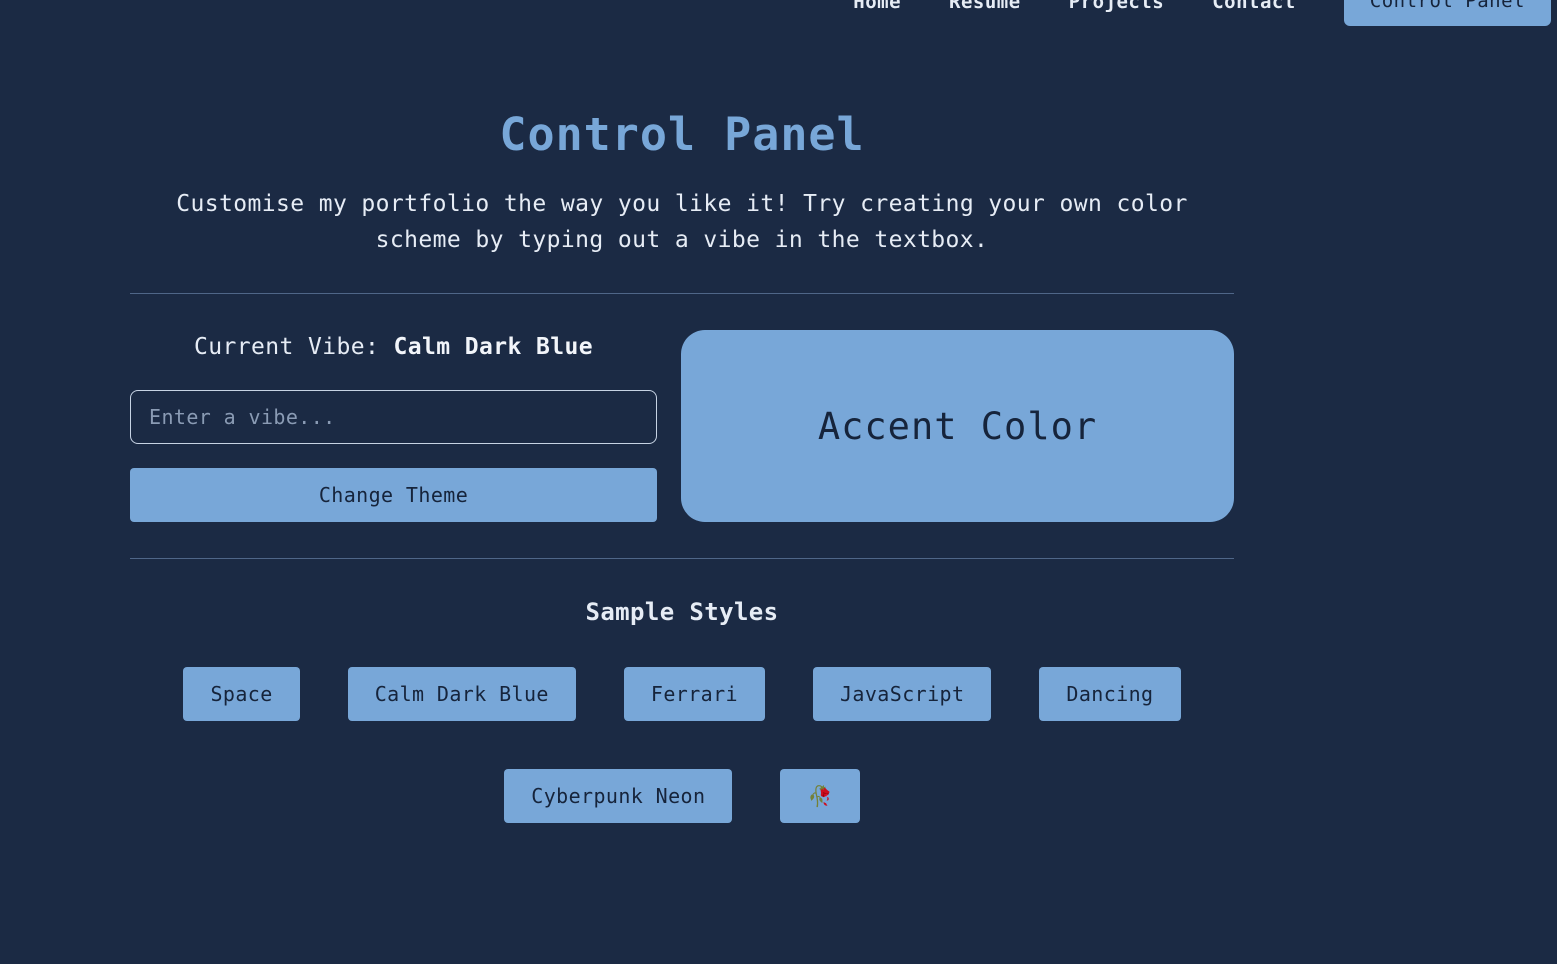 The image size is (1557, 964). What do you see at coordinates (682, 558) in the screenshot?
I see `divider-bottom` at bounding box center [682, 558].